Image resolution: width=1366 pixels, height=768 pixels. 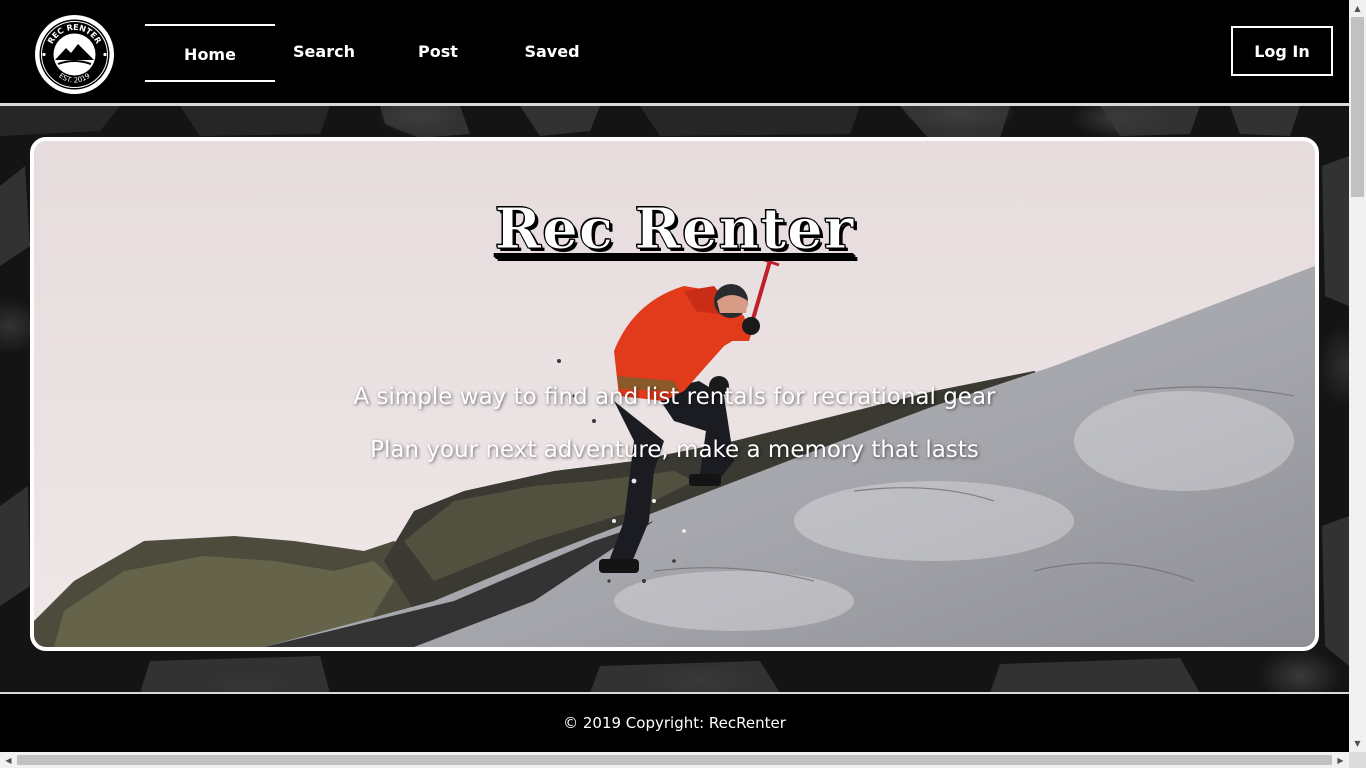 I want to click on nav-search-label: Search, so click(x=324, y=51).